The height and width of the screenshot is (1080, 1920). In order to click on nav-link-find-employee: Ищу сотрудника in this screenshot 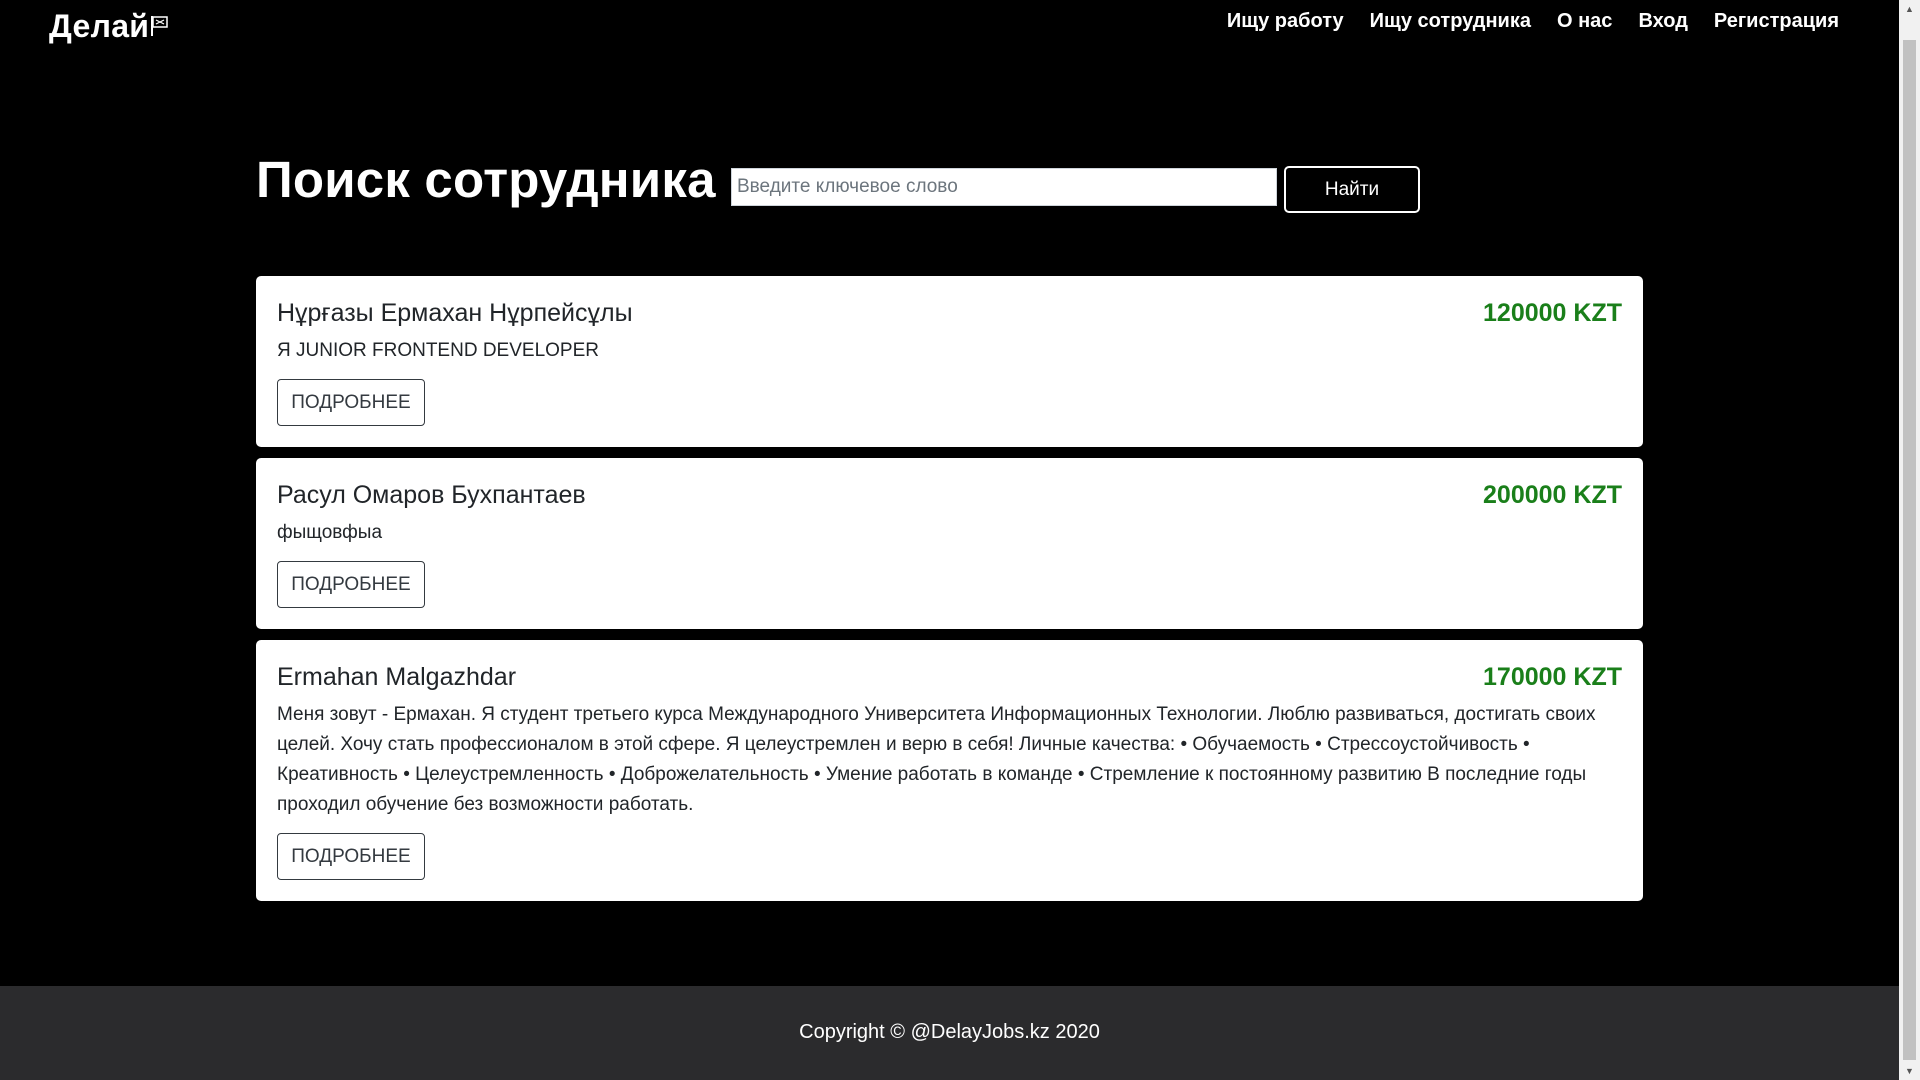, I will do `click(1450, 21)`.